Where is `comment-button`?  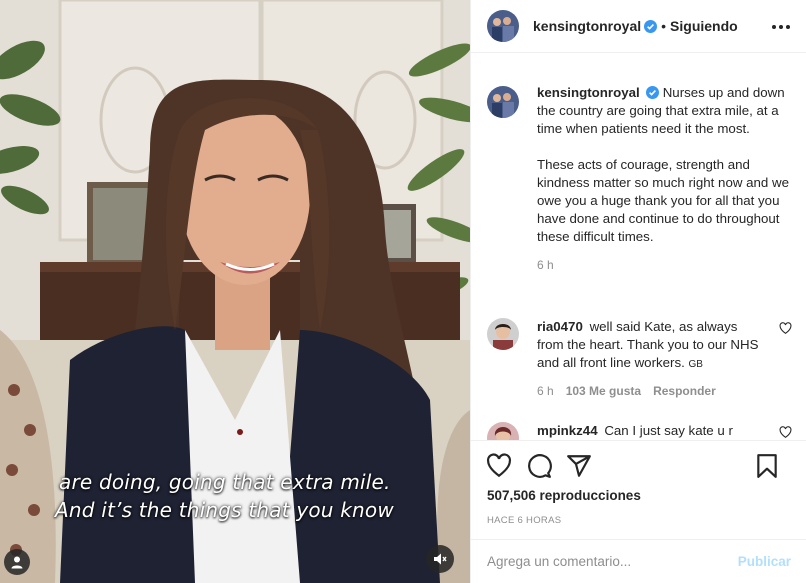 comment-button is located at coordinates (539, 466).